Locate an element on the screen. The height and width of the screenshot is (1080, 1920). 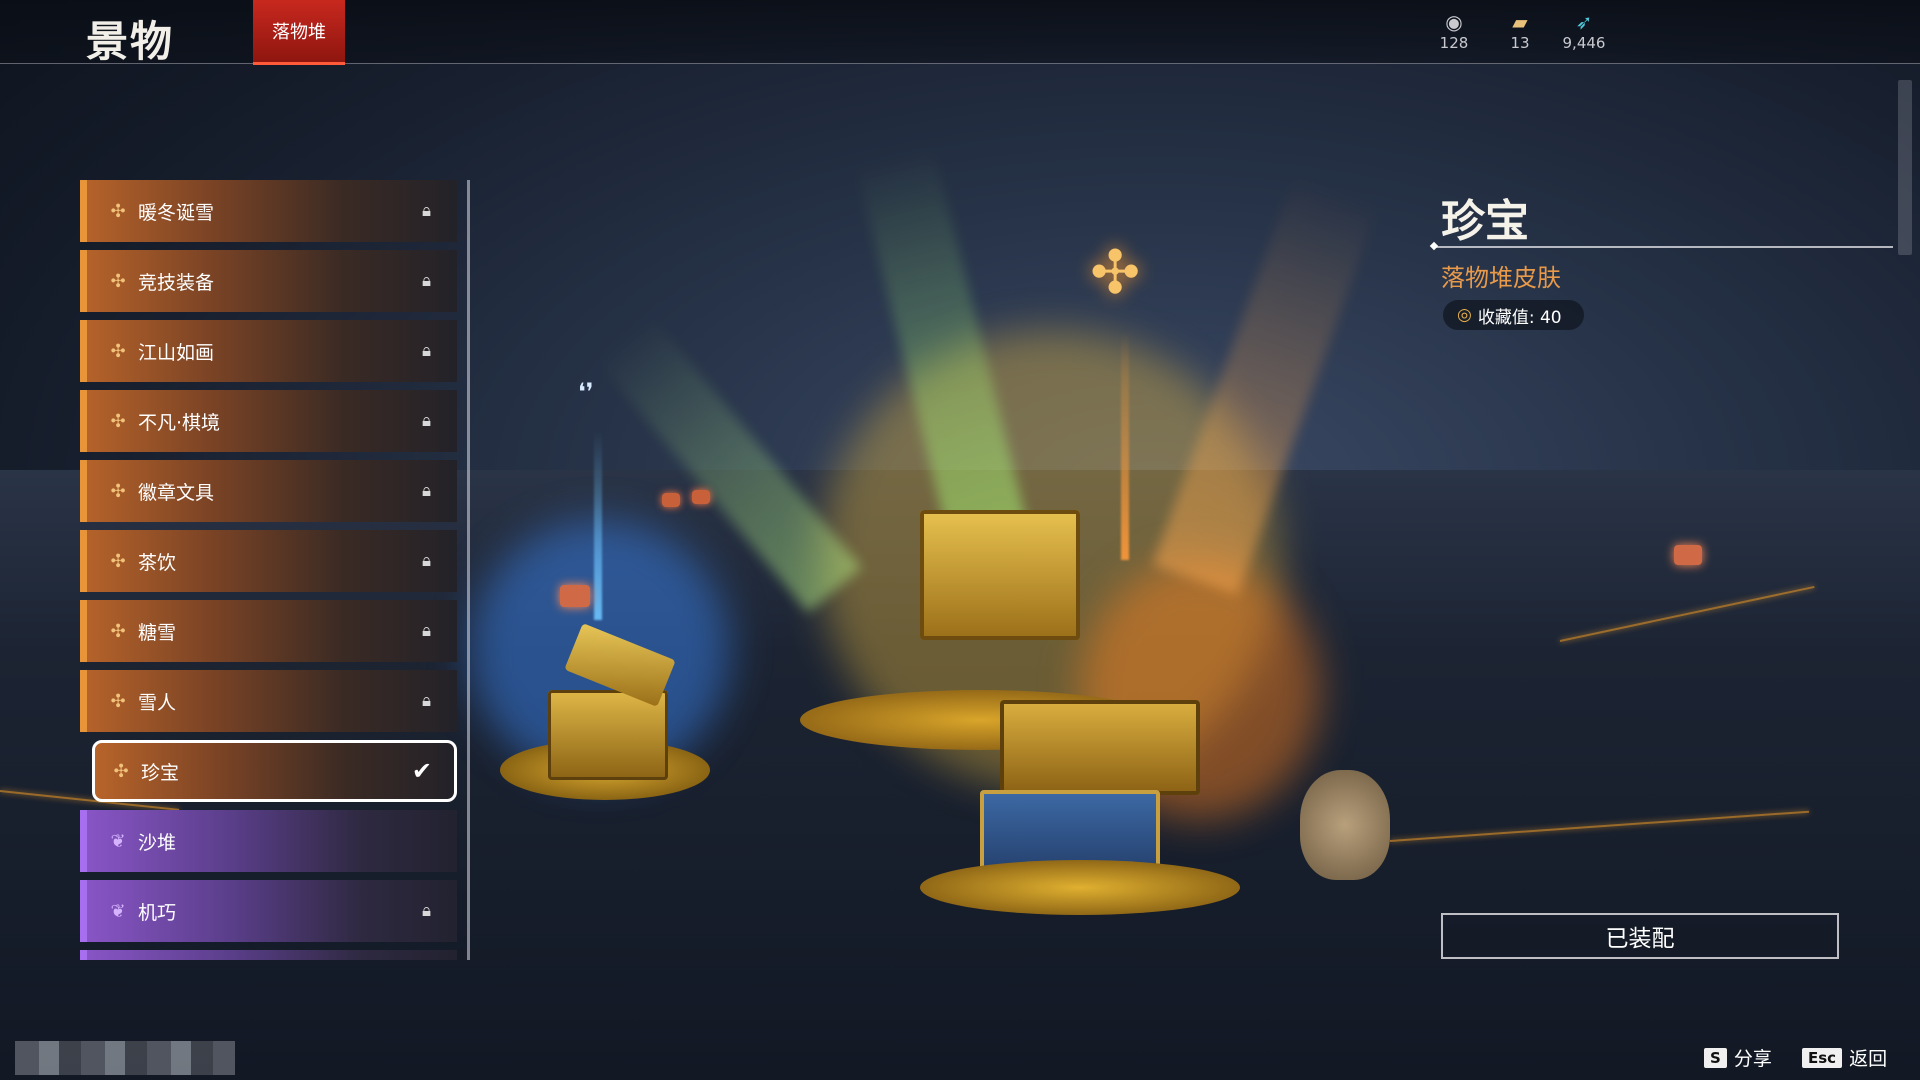
currency-a-value: 128 is located at coordinates (1454, 43).